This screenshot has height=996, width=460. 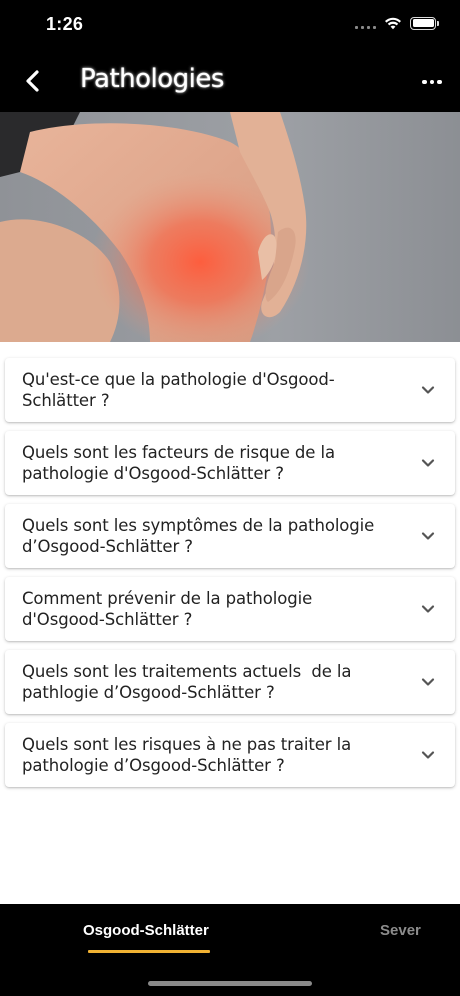 What do you see at coordinates (152, 79) in the screenshot?
I see `page-title: Pathologies` at bounding box center [152, 79].